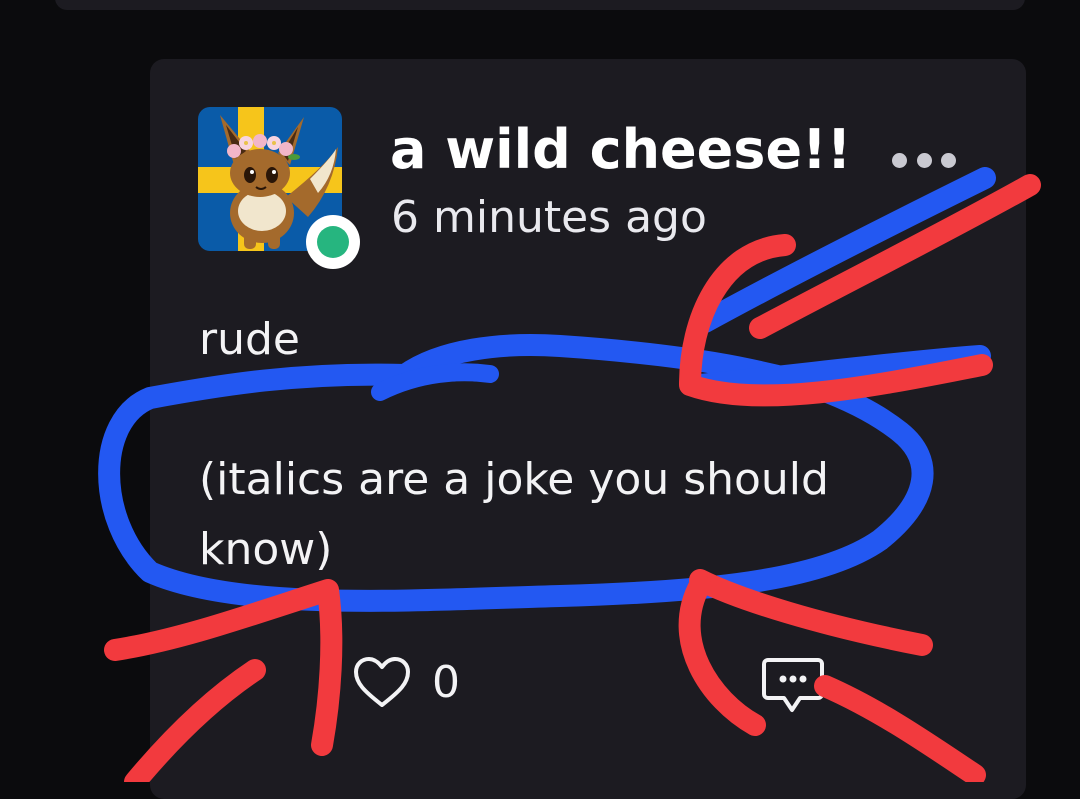 The image size is (1080, 799). What do you see at coordinates (899, 160) in the screenshot?
I see `more-dots-icon` at bounding box center [899, 160].